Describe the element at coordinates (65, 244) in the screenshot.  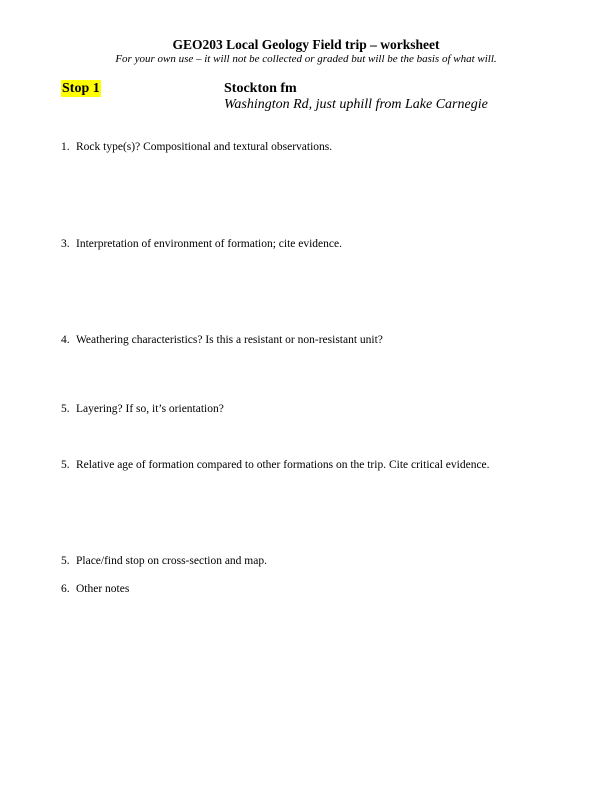
I see `question-number: 3.` at that location.